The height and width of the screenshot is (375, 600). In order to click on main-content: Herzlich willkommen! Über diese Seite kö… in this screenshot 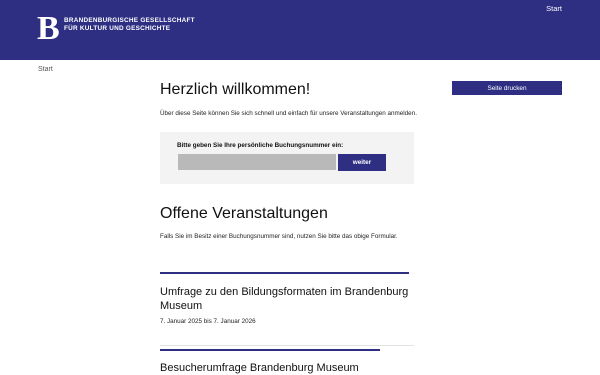, I will do `click(290, 132)`.